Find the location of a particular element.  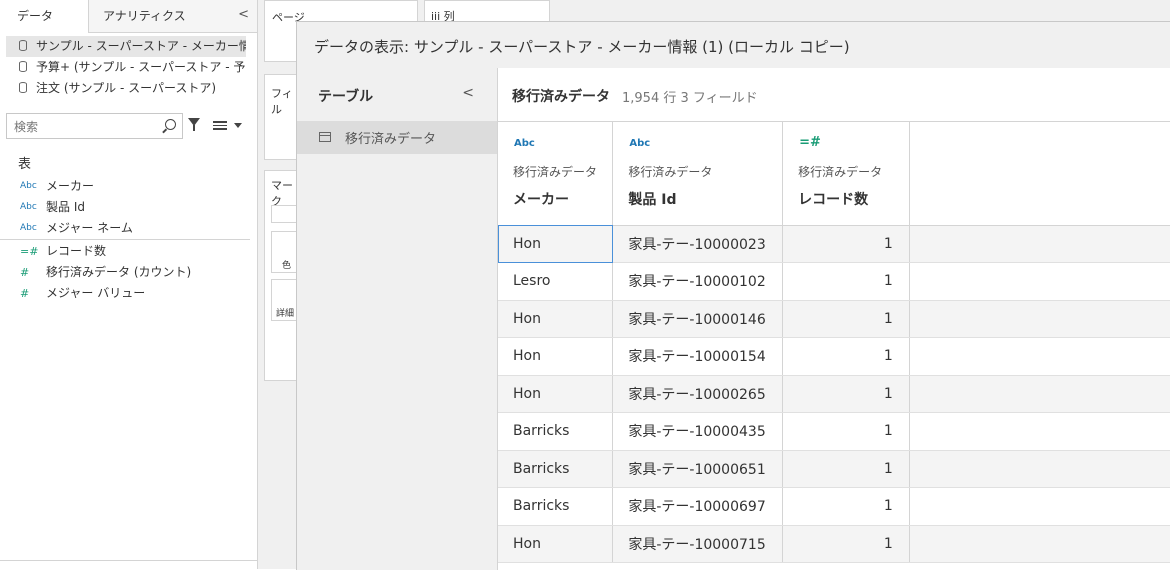

data-source-item: 注文 (サンプル - スーパーストア) is located at coordinates (126, 88).